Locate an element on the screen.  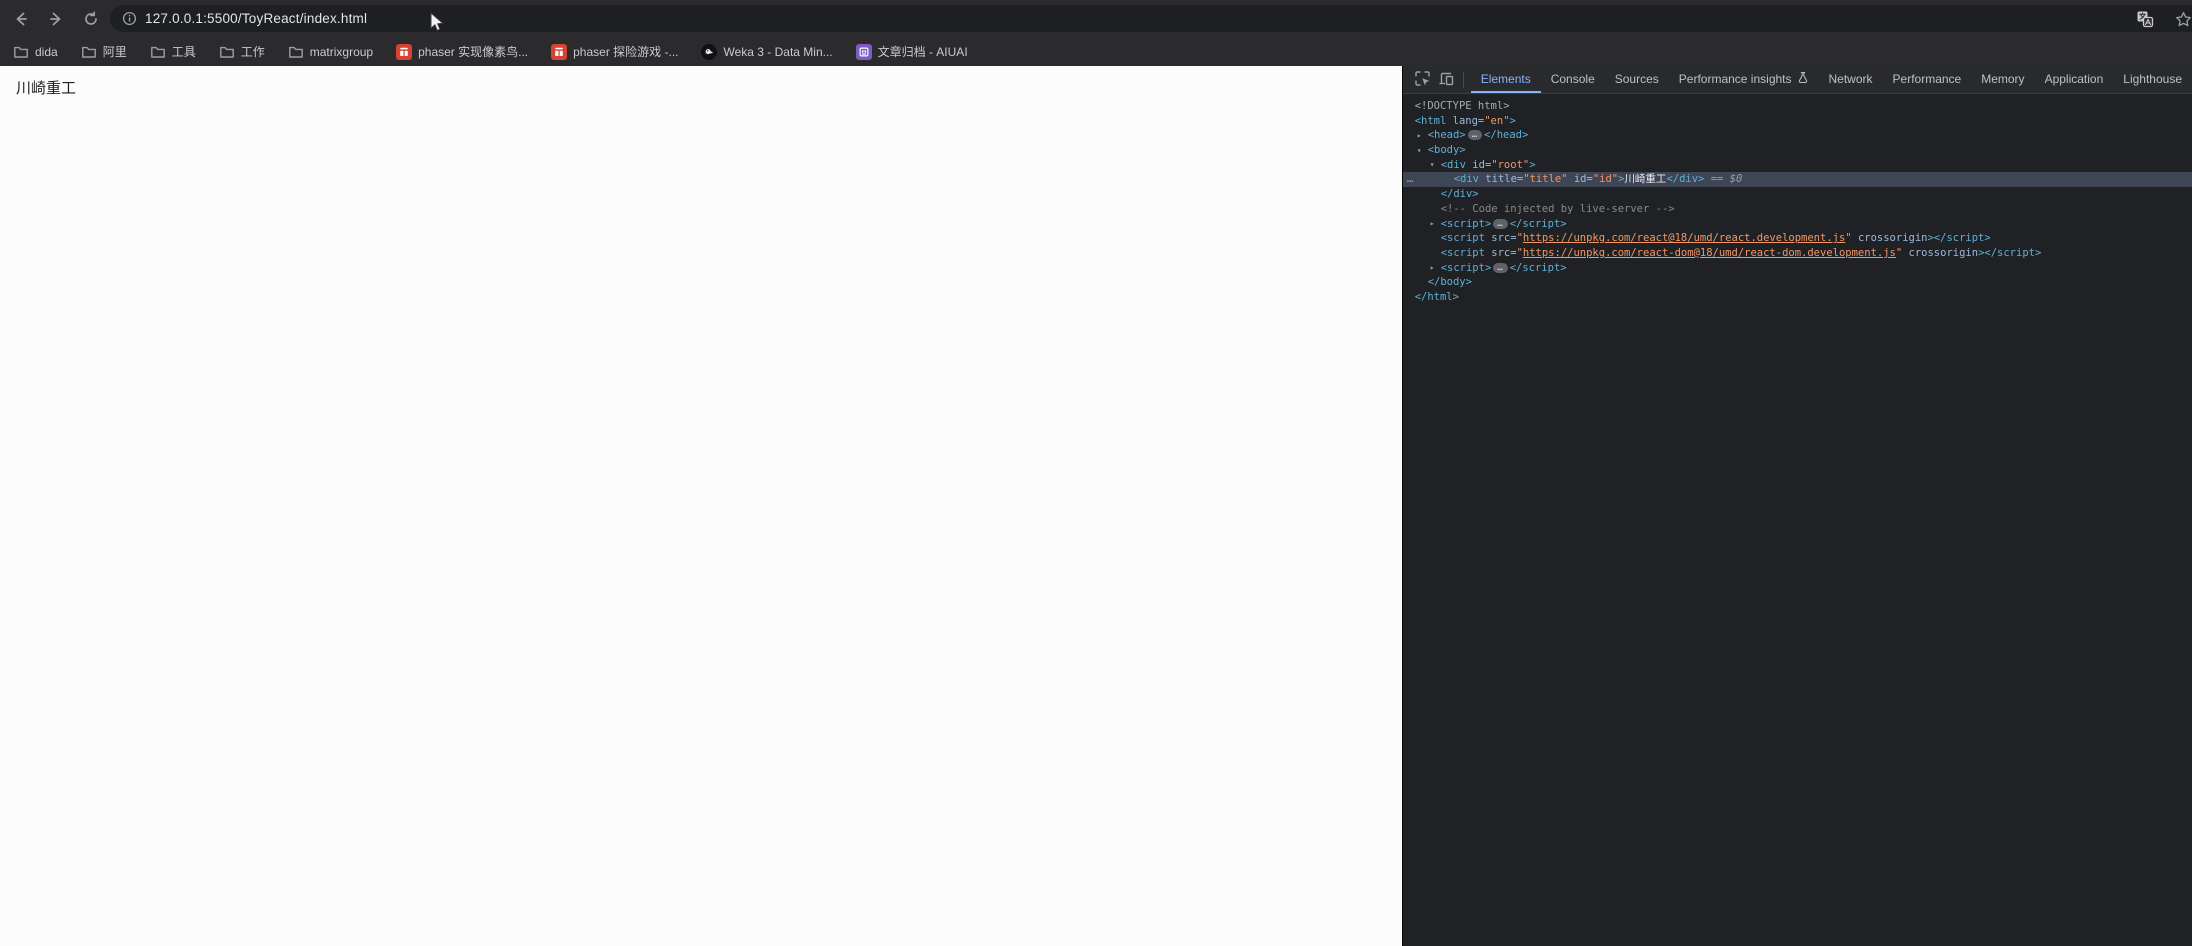
bookmark-item: matrixgroup is located at coordinates (330, 52).